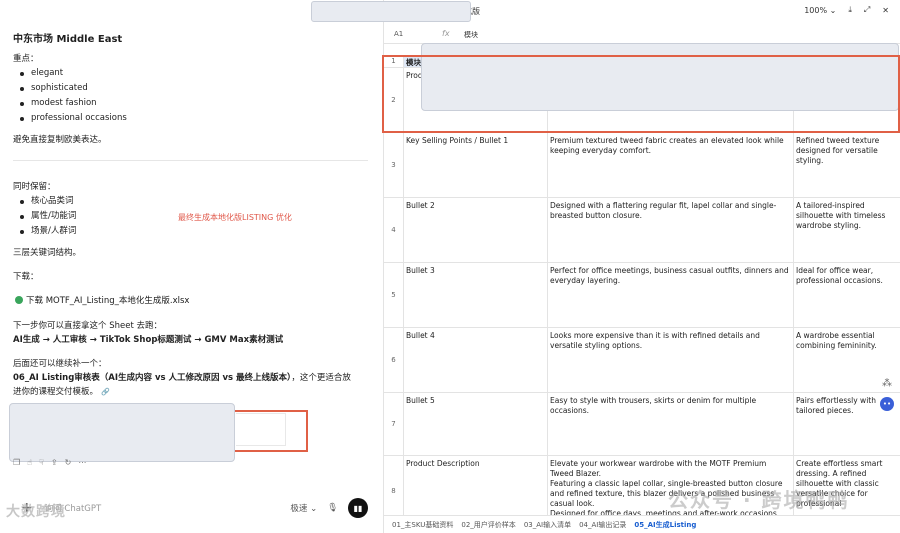 The image size is (900, 533). I want to click on cell: Bullet 4, so click(476, 360).